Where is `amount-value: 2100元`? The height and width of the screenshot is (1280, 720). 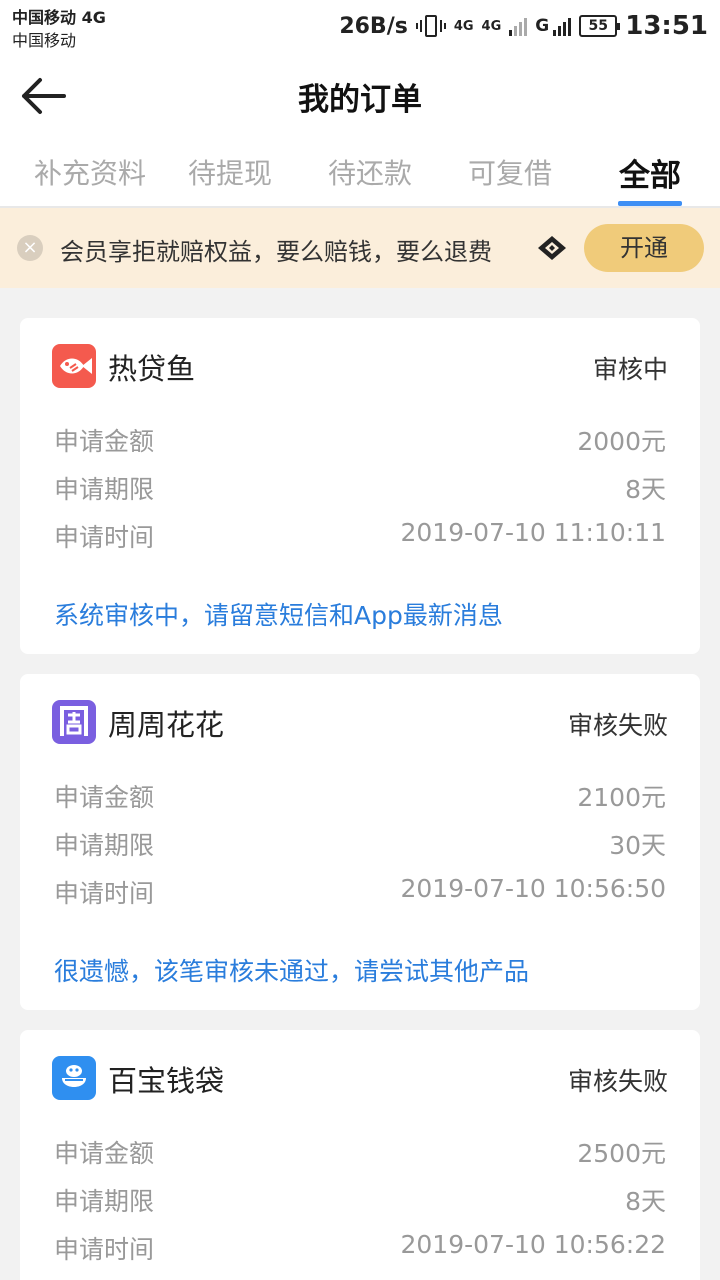
amount-value: 2100元 is located at coordinates (621, 797).